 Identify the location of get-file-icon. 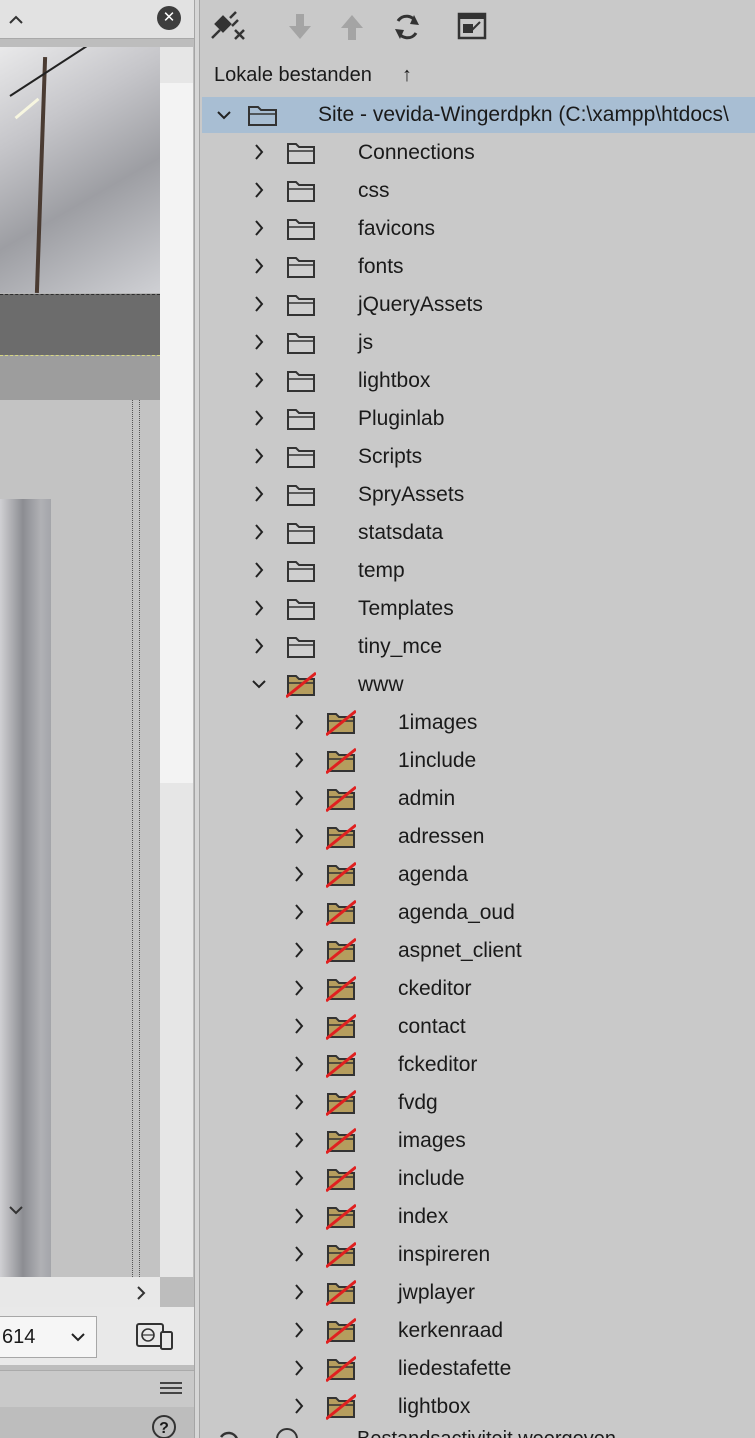
(303, 27).